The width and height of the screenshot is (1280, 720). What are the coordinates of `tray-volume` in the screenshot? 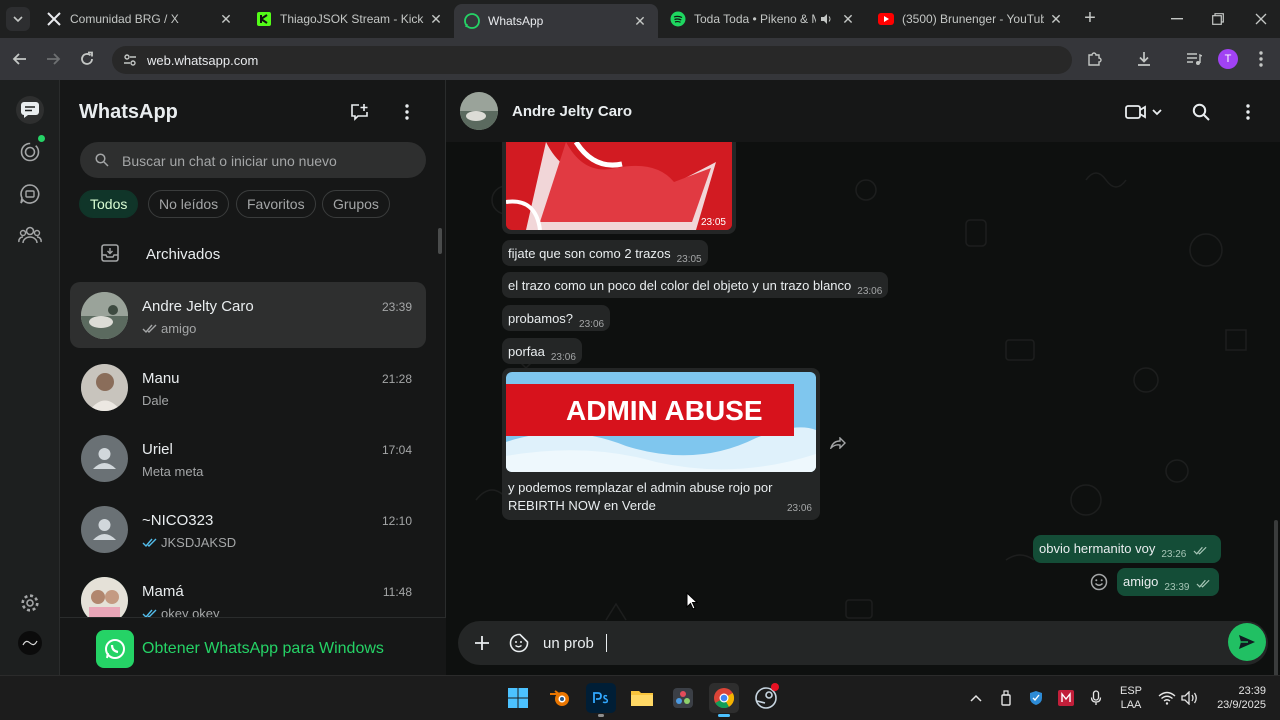 It's located at (1190, 698).